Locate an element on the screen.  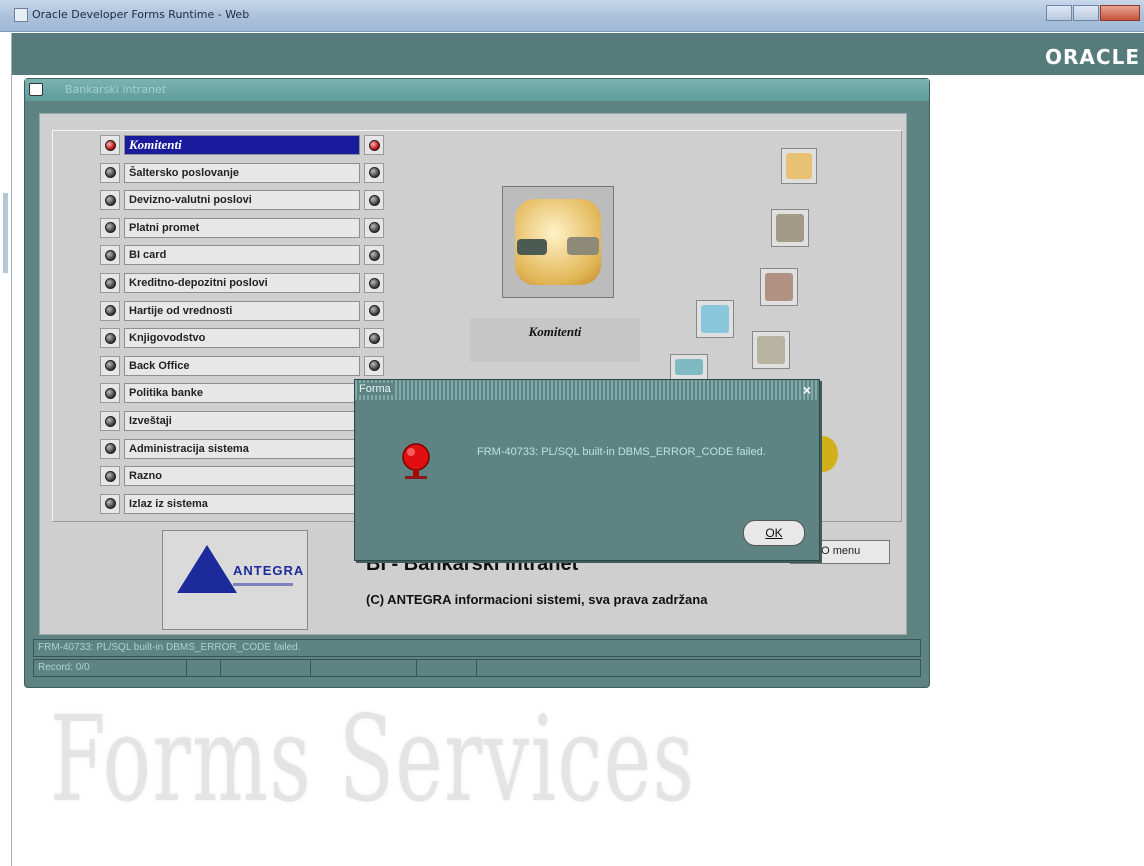
forms-services-watermark: Forms Services is located at coordinates (373, 759).